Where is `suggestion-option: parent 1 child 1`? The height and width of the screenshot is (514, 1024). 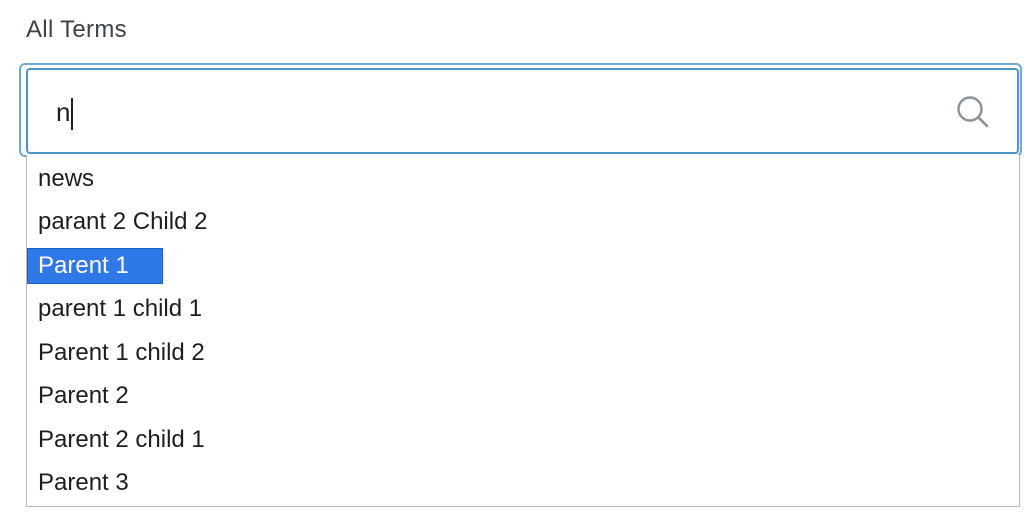
suggestion-option: parent 1 child 1 is located at coordinates (128, 309).